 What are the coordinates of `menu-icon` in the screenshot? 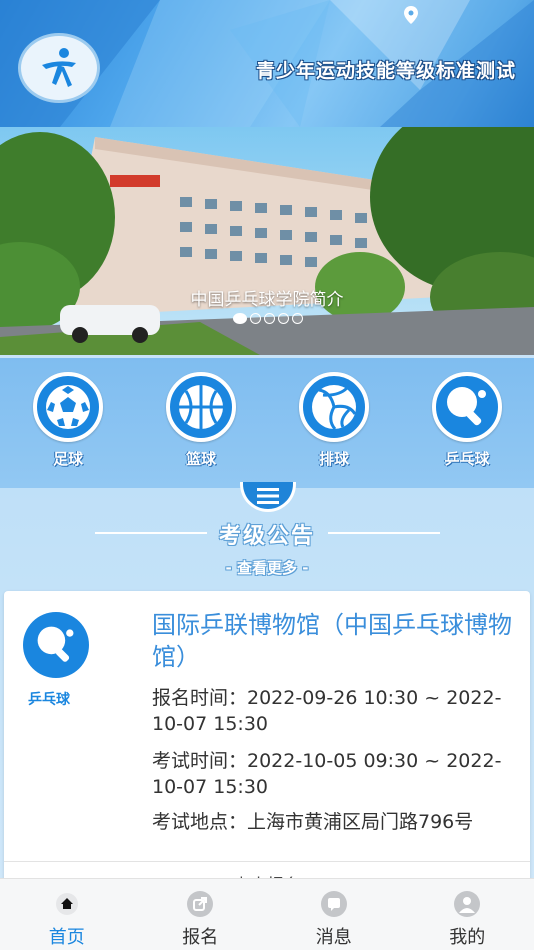 It's located at (268, 497).